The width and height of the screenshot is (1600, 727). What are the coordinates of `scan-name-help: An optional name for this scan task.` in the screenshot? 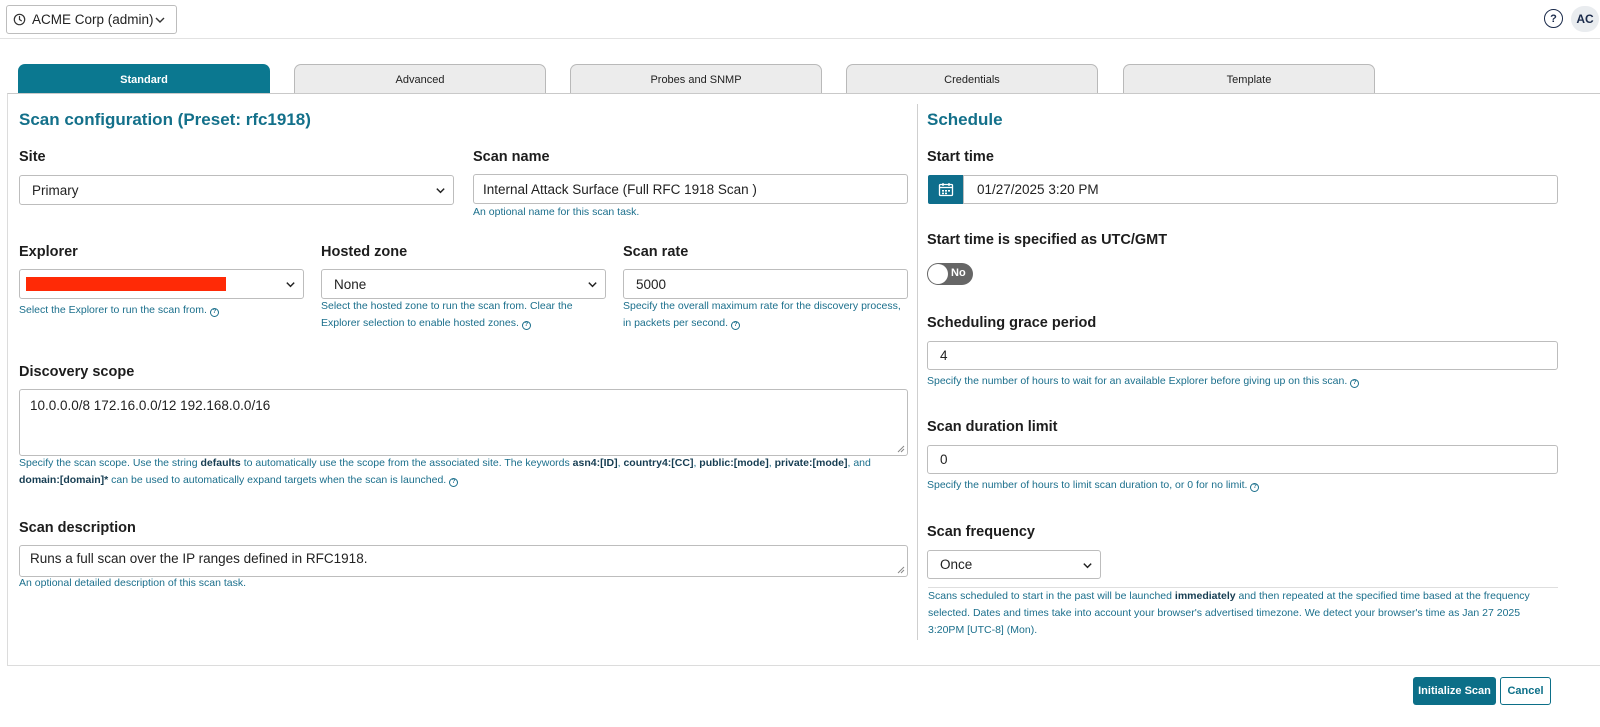 It's located at (556, 212).